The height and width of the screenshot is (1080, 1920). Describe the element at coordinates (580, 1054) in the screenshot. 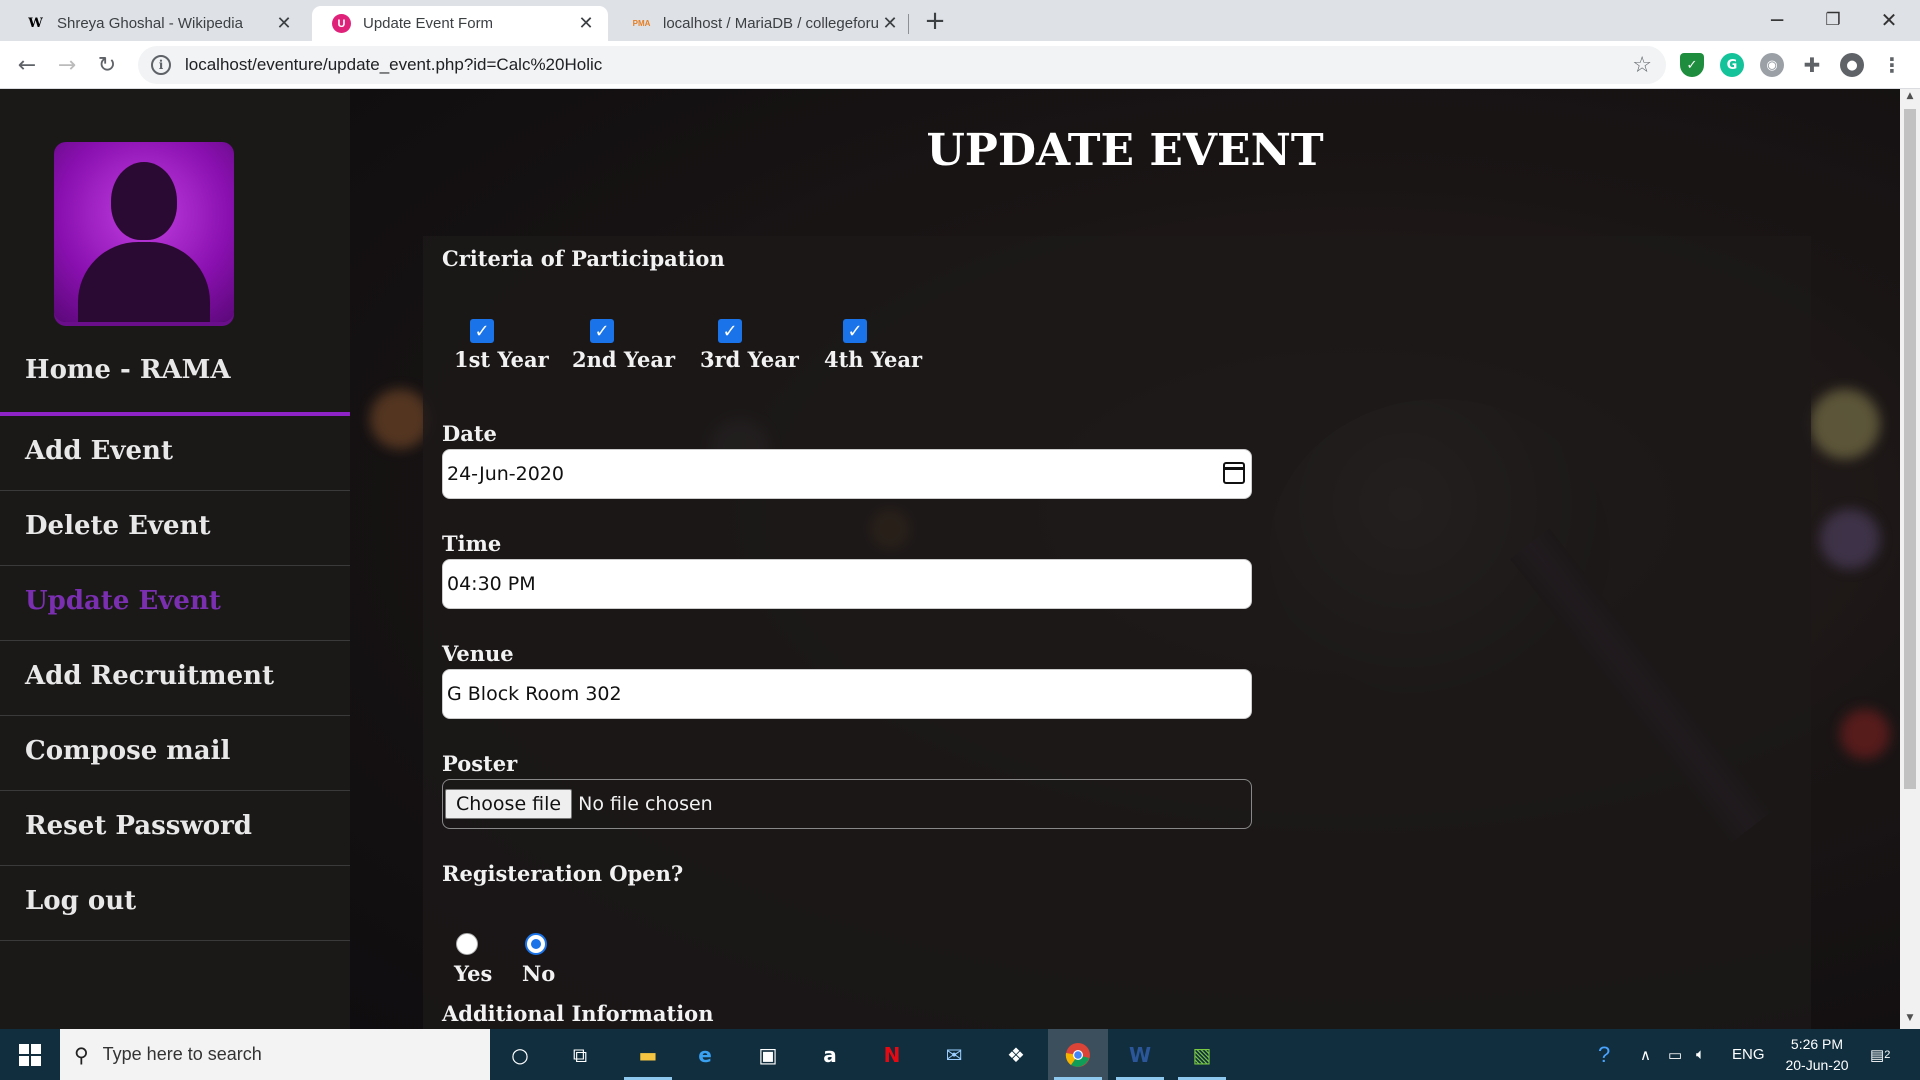

I see `task-view-icon: ⧉` at that location.